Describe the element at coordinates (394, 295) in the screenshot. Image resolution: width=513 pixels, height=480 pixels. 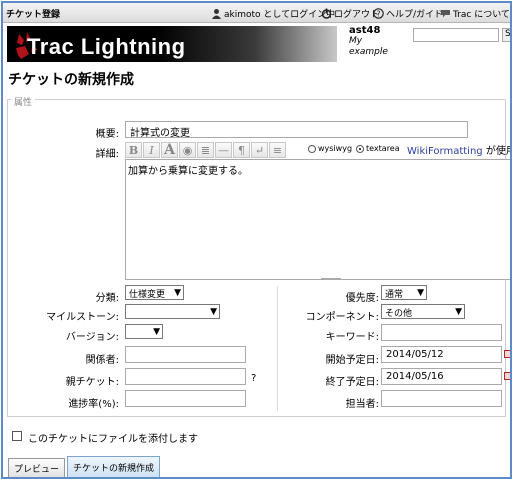
I see `priority-value: 通常` at that location.